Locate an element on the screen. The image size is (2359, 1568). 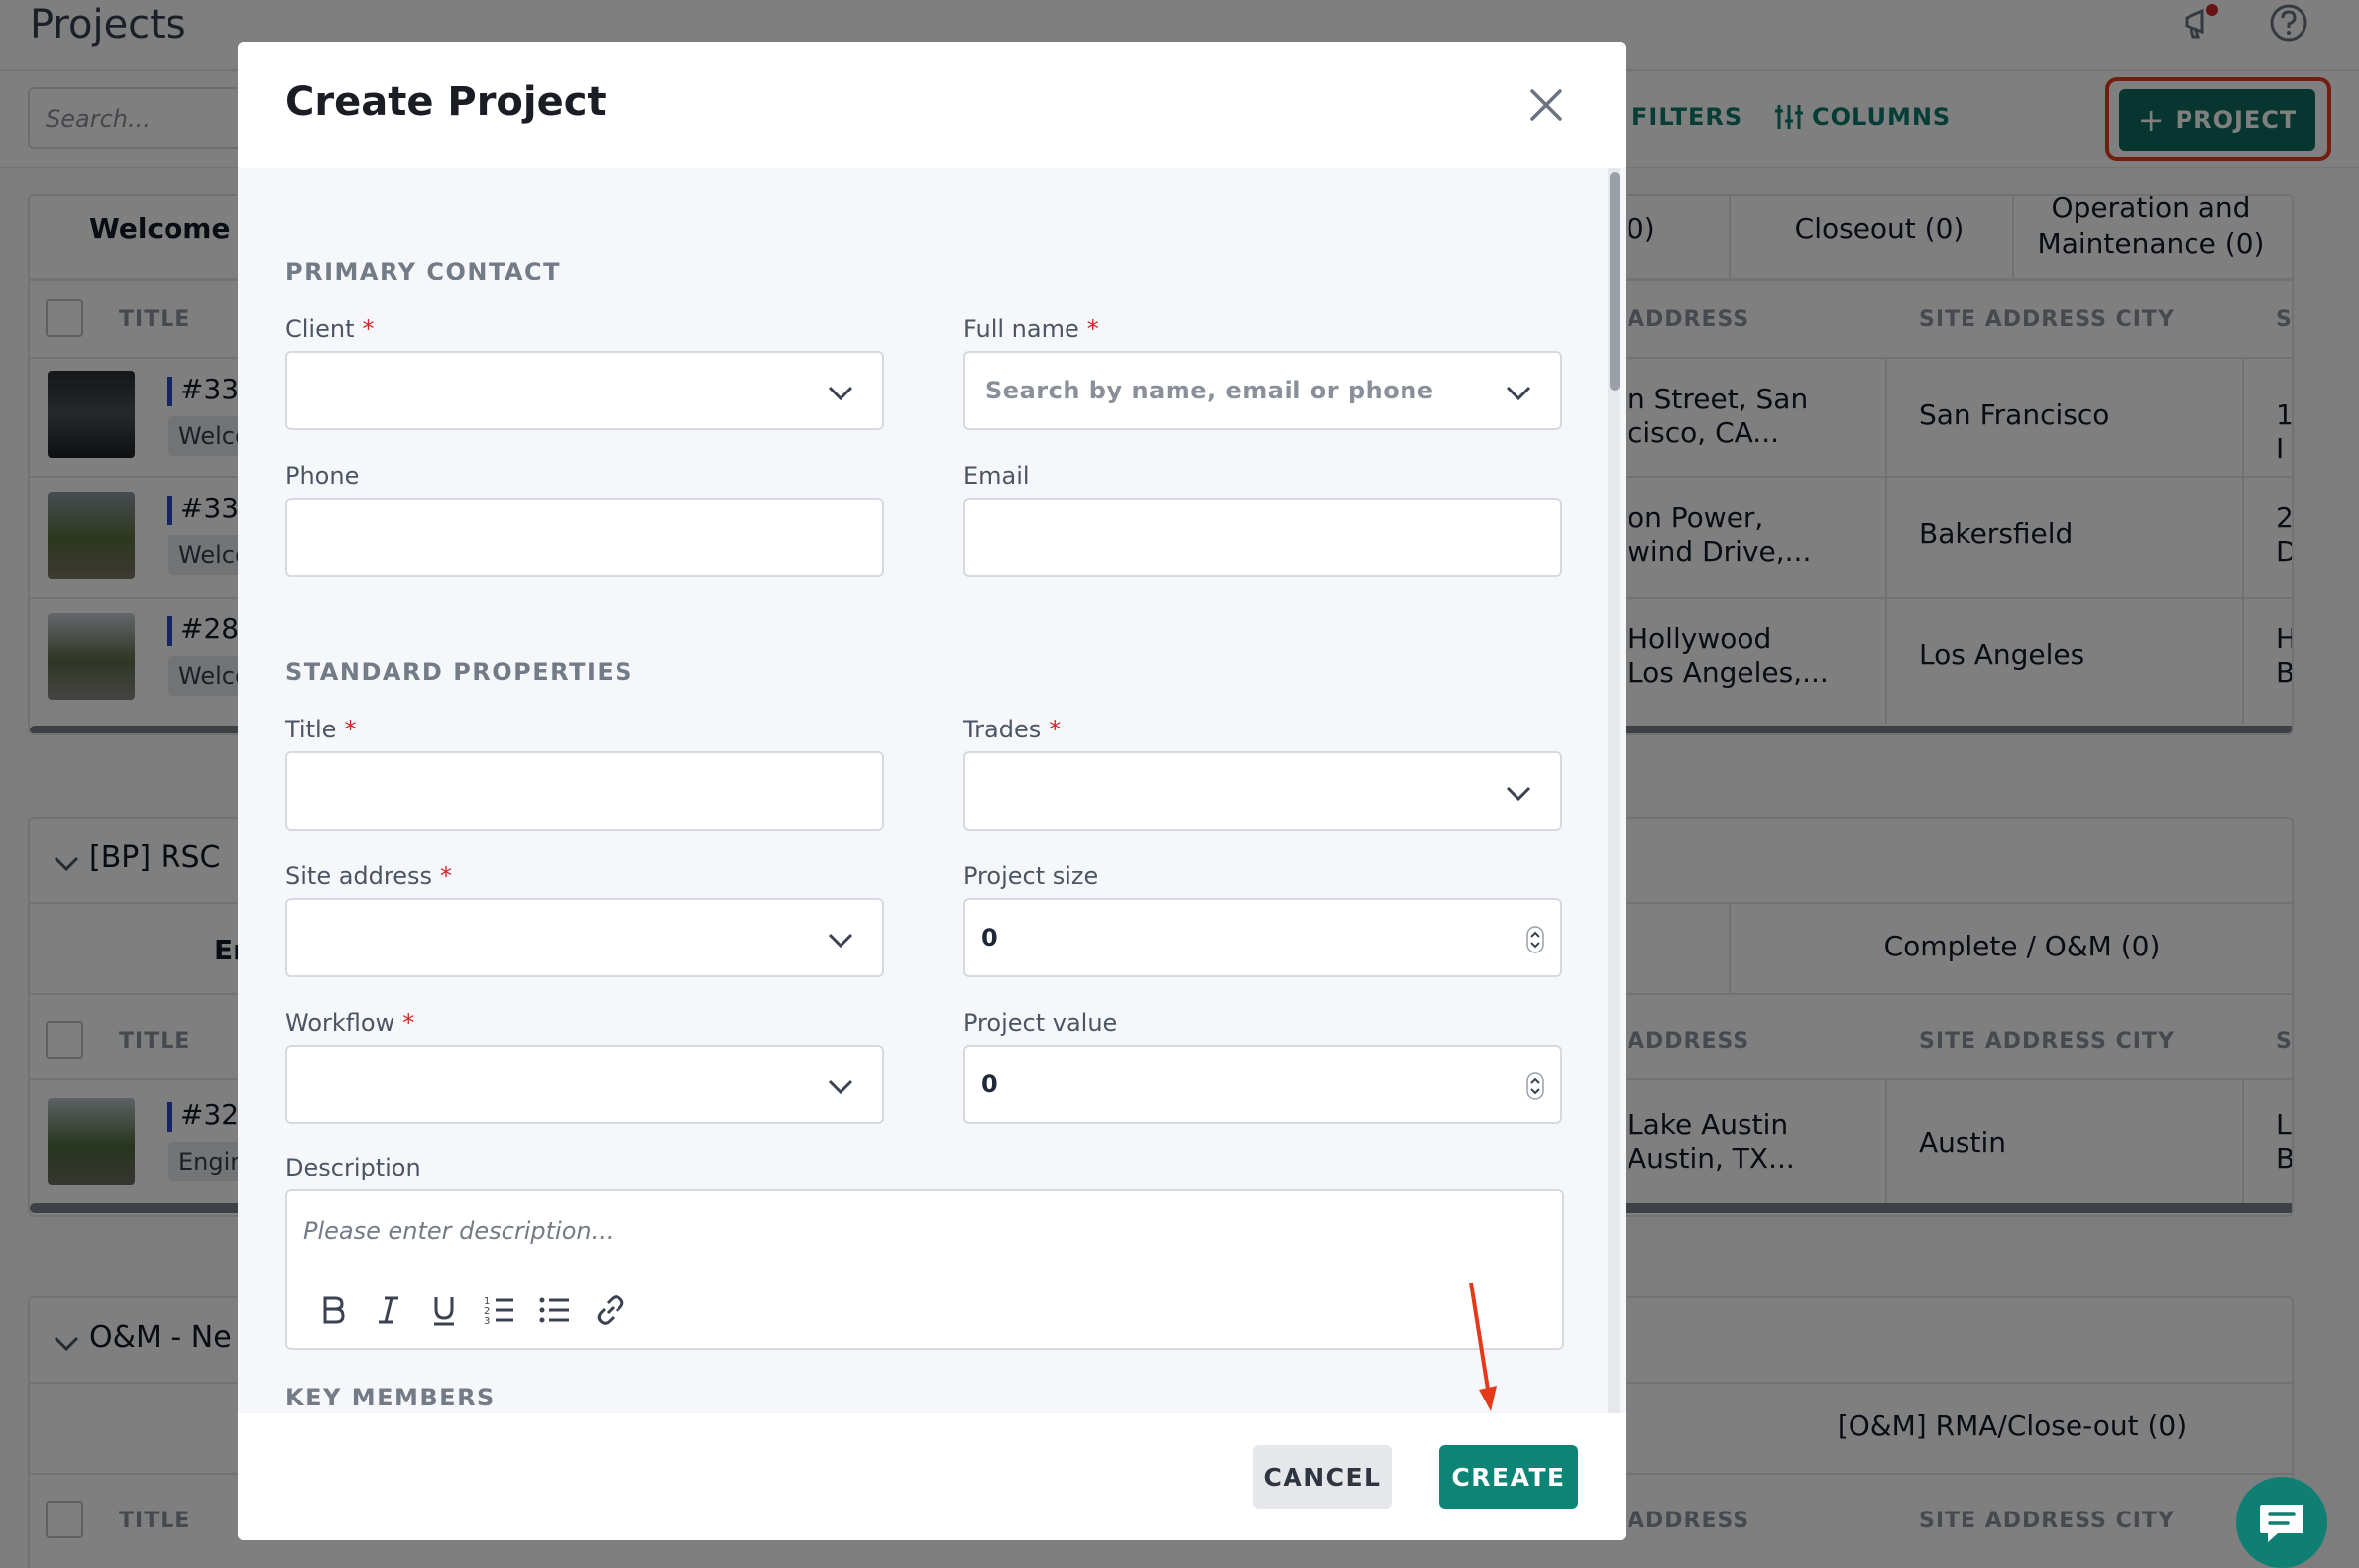
fullname-label: Full name * is located at coordinates (1031, 329).